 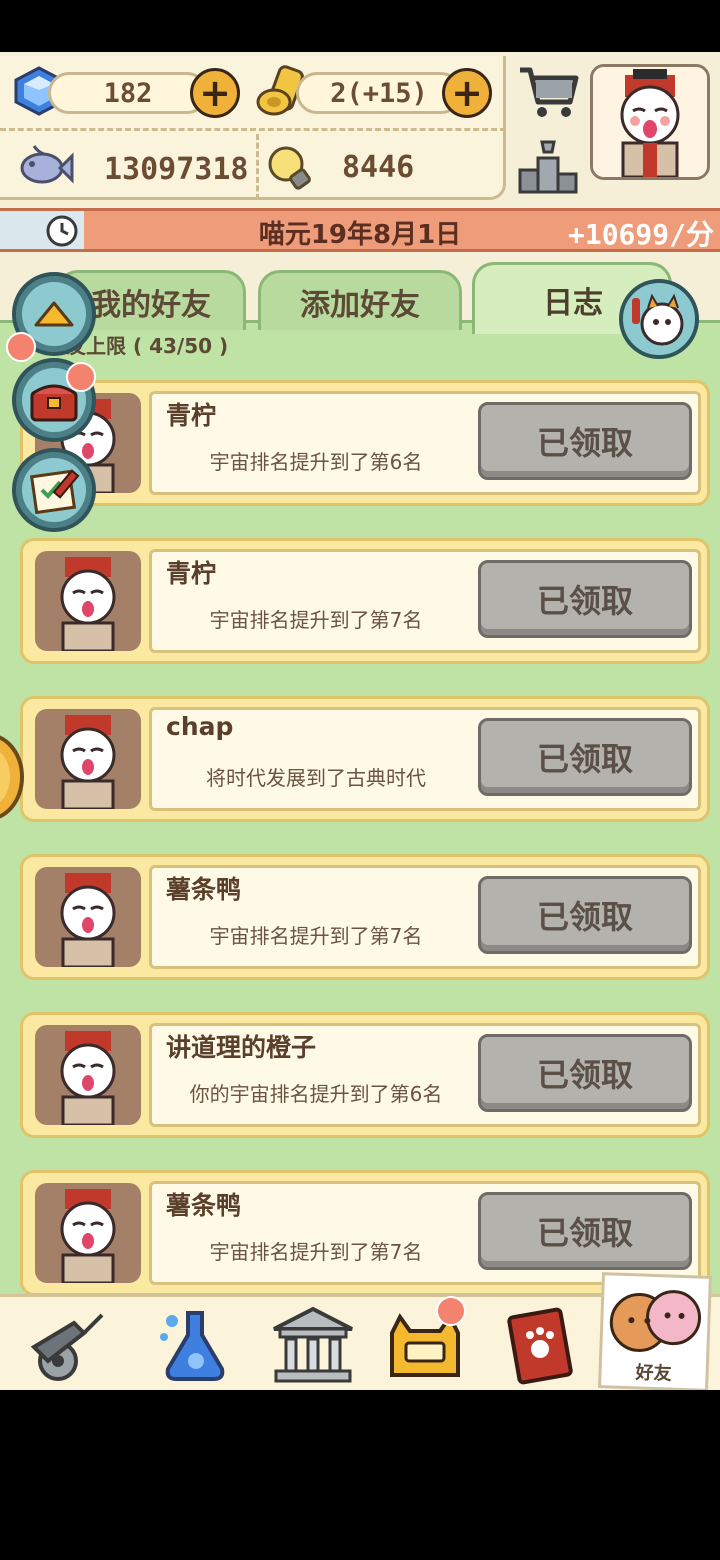 What do you see at coordinates (13, 777) in the screenshot?
I see `coin-icon` at bounding box center [13, 777].